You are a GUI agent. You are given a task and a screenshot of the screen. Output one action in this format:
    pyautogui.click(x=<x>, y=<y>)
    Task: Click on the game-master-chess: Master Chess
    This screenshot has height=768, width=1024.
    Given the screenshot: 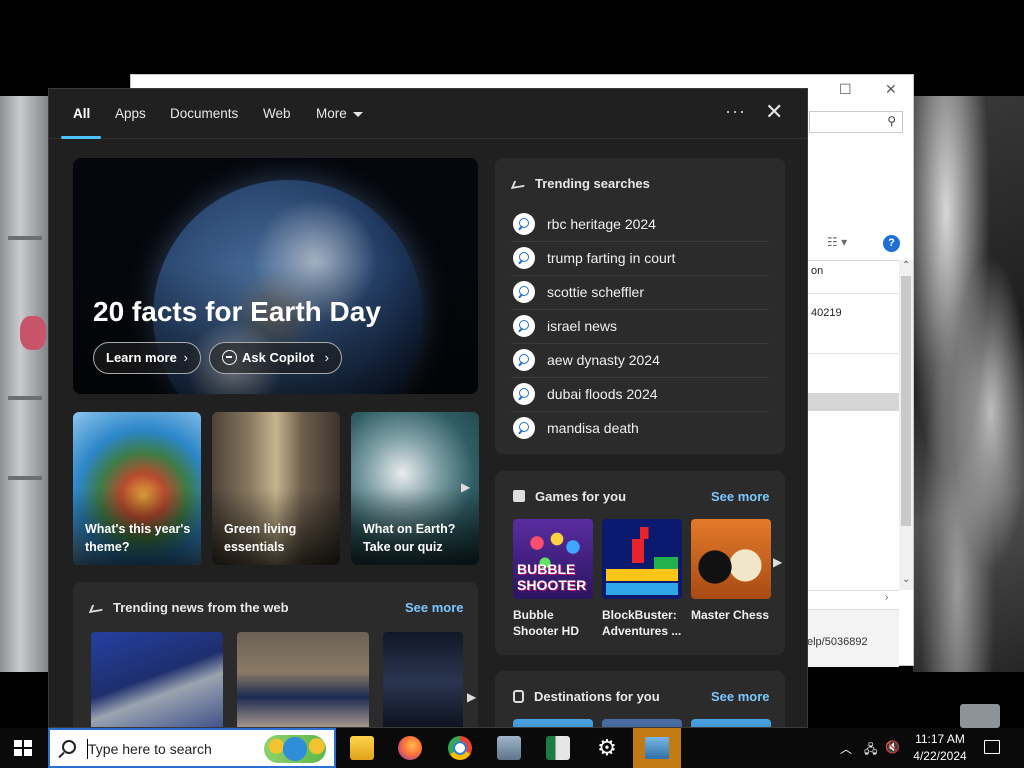 What is the action you would take?
    pyautogui.click(x=731, y=571)
    